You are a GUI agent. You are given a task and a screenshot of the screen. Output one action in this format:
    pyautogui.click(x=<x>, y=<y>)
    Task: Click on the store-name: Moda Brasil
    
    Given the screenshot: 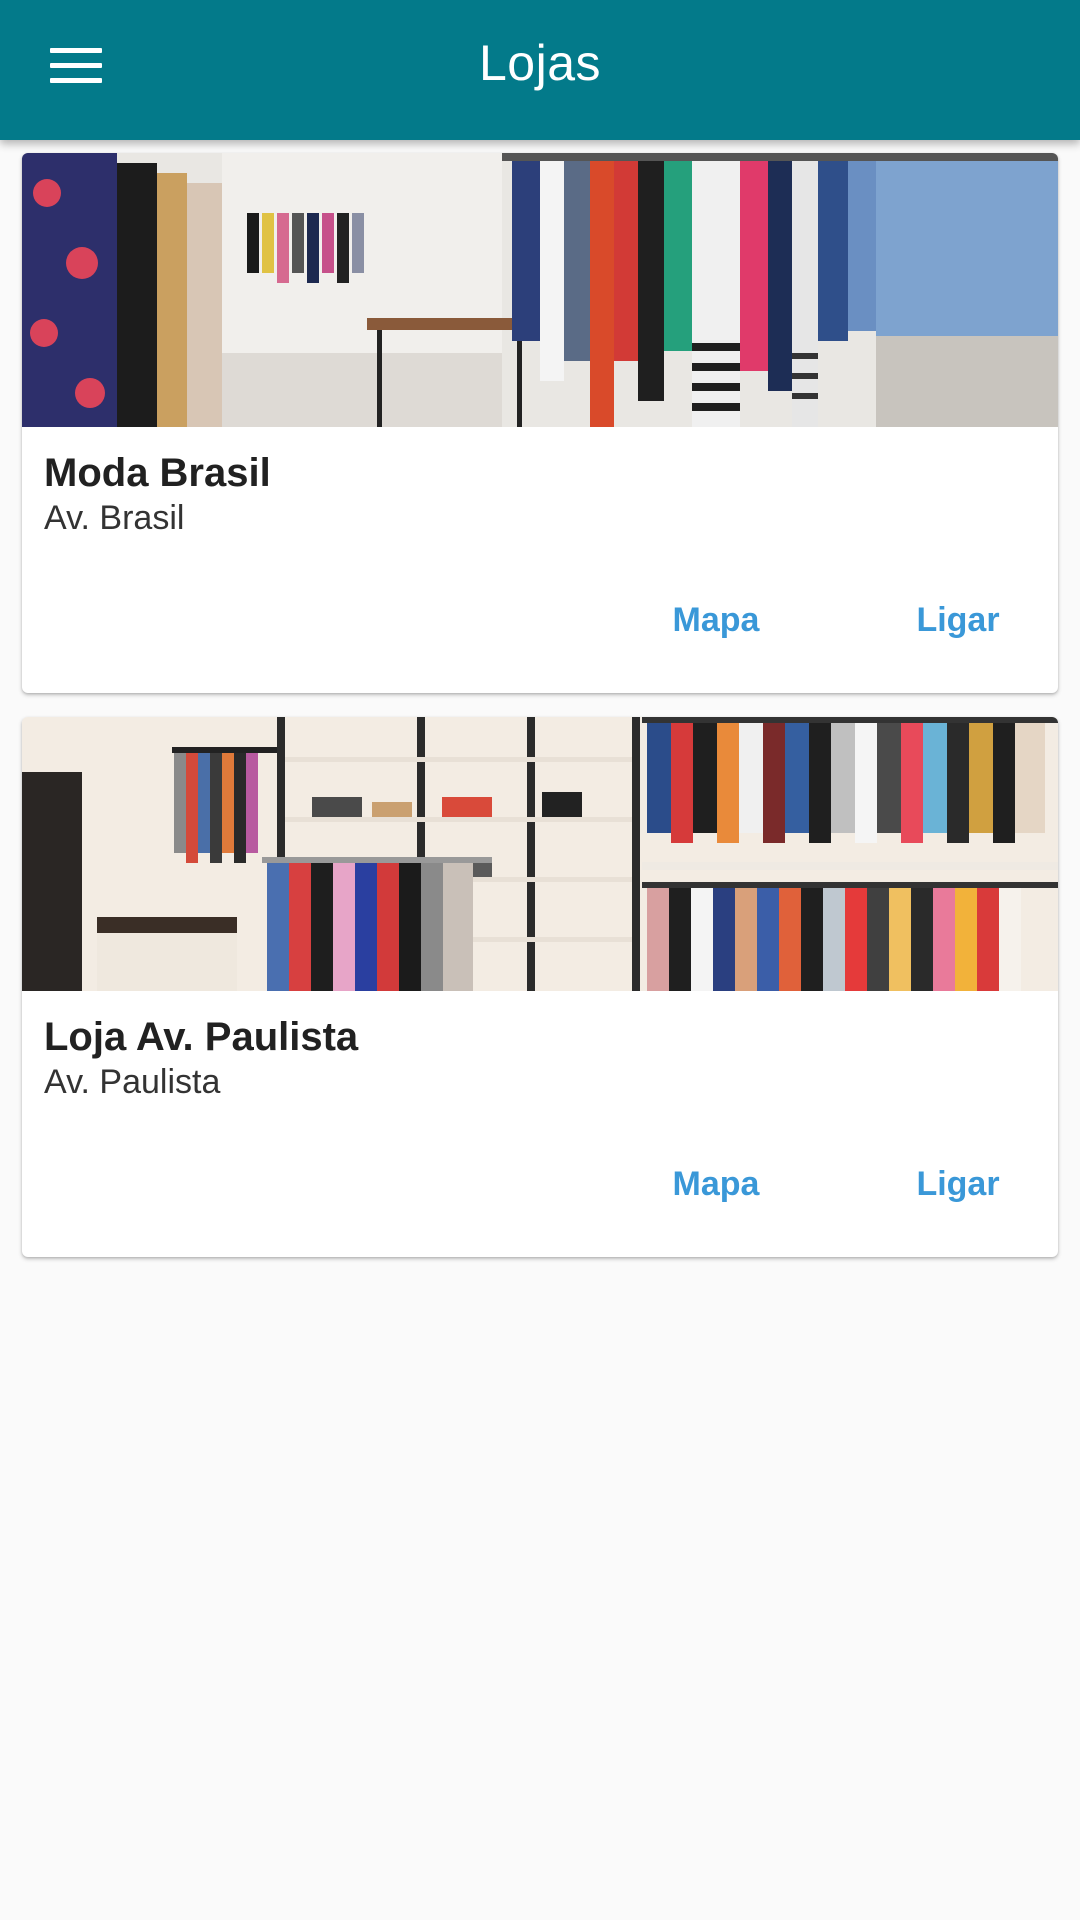 What is the action you would take?
    pyautogui.click(x=157, y=473)
    